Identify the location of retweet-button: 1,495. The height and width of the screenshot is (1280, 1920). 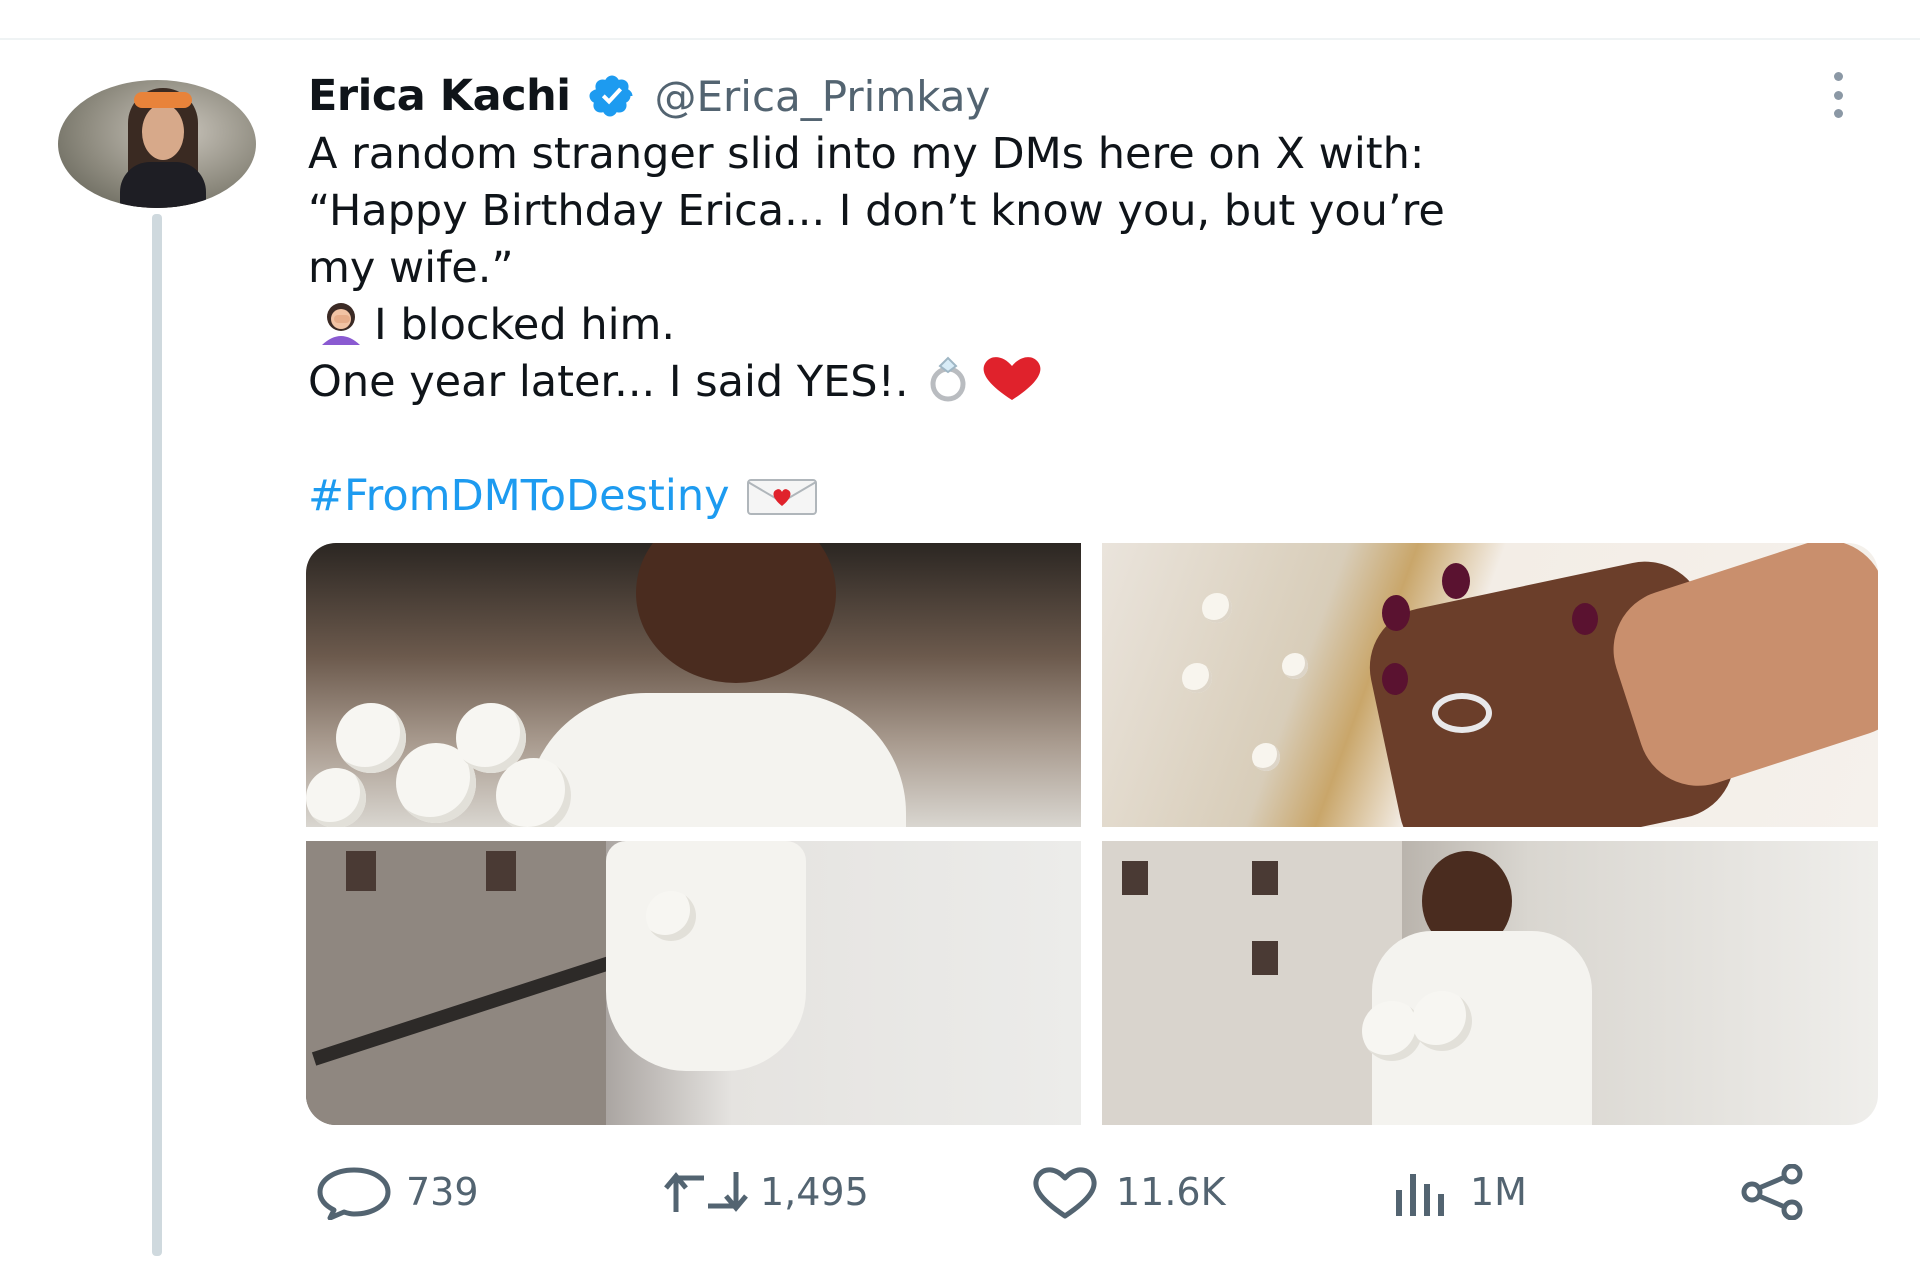
(766, 1192).